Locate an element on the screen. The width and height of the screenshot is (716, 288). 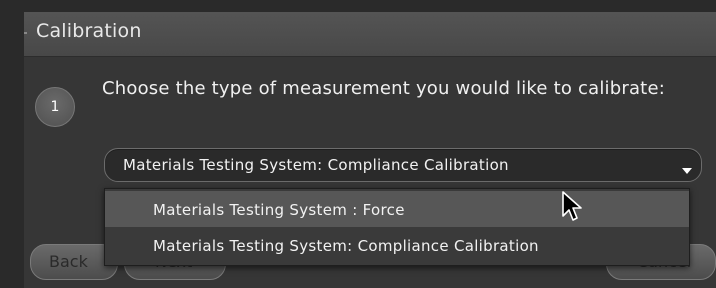
back-button-label: Back is located at coordinates (68, 261).